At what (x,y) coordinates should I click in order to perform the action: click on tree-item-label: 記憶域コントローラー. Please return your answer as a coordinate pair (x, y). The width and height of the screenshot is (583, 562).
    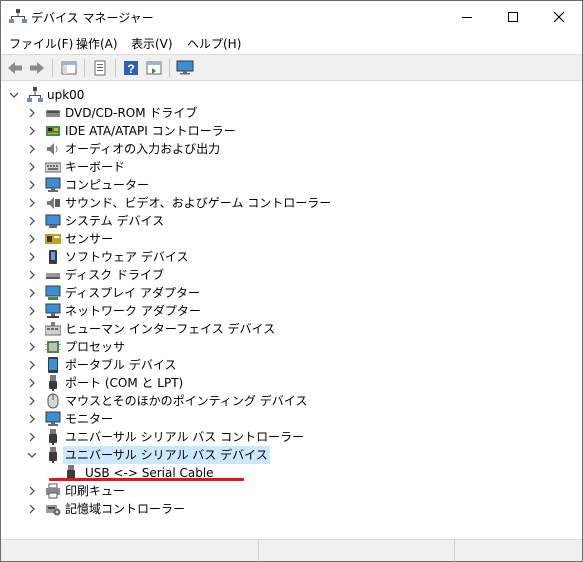
    Looking at the image, I should click on (125, 509).